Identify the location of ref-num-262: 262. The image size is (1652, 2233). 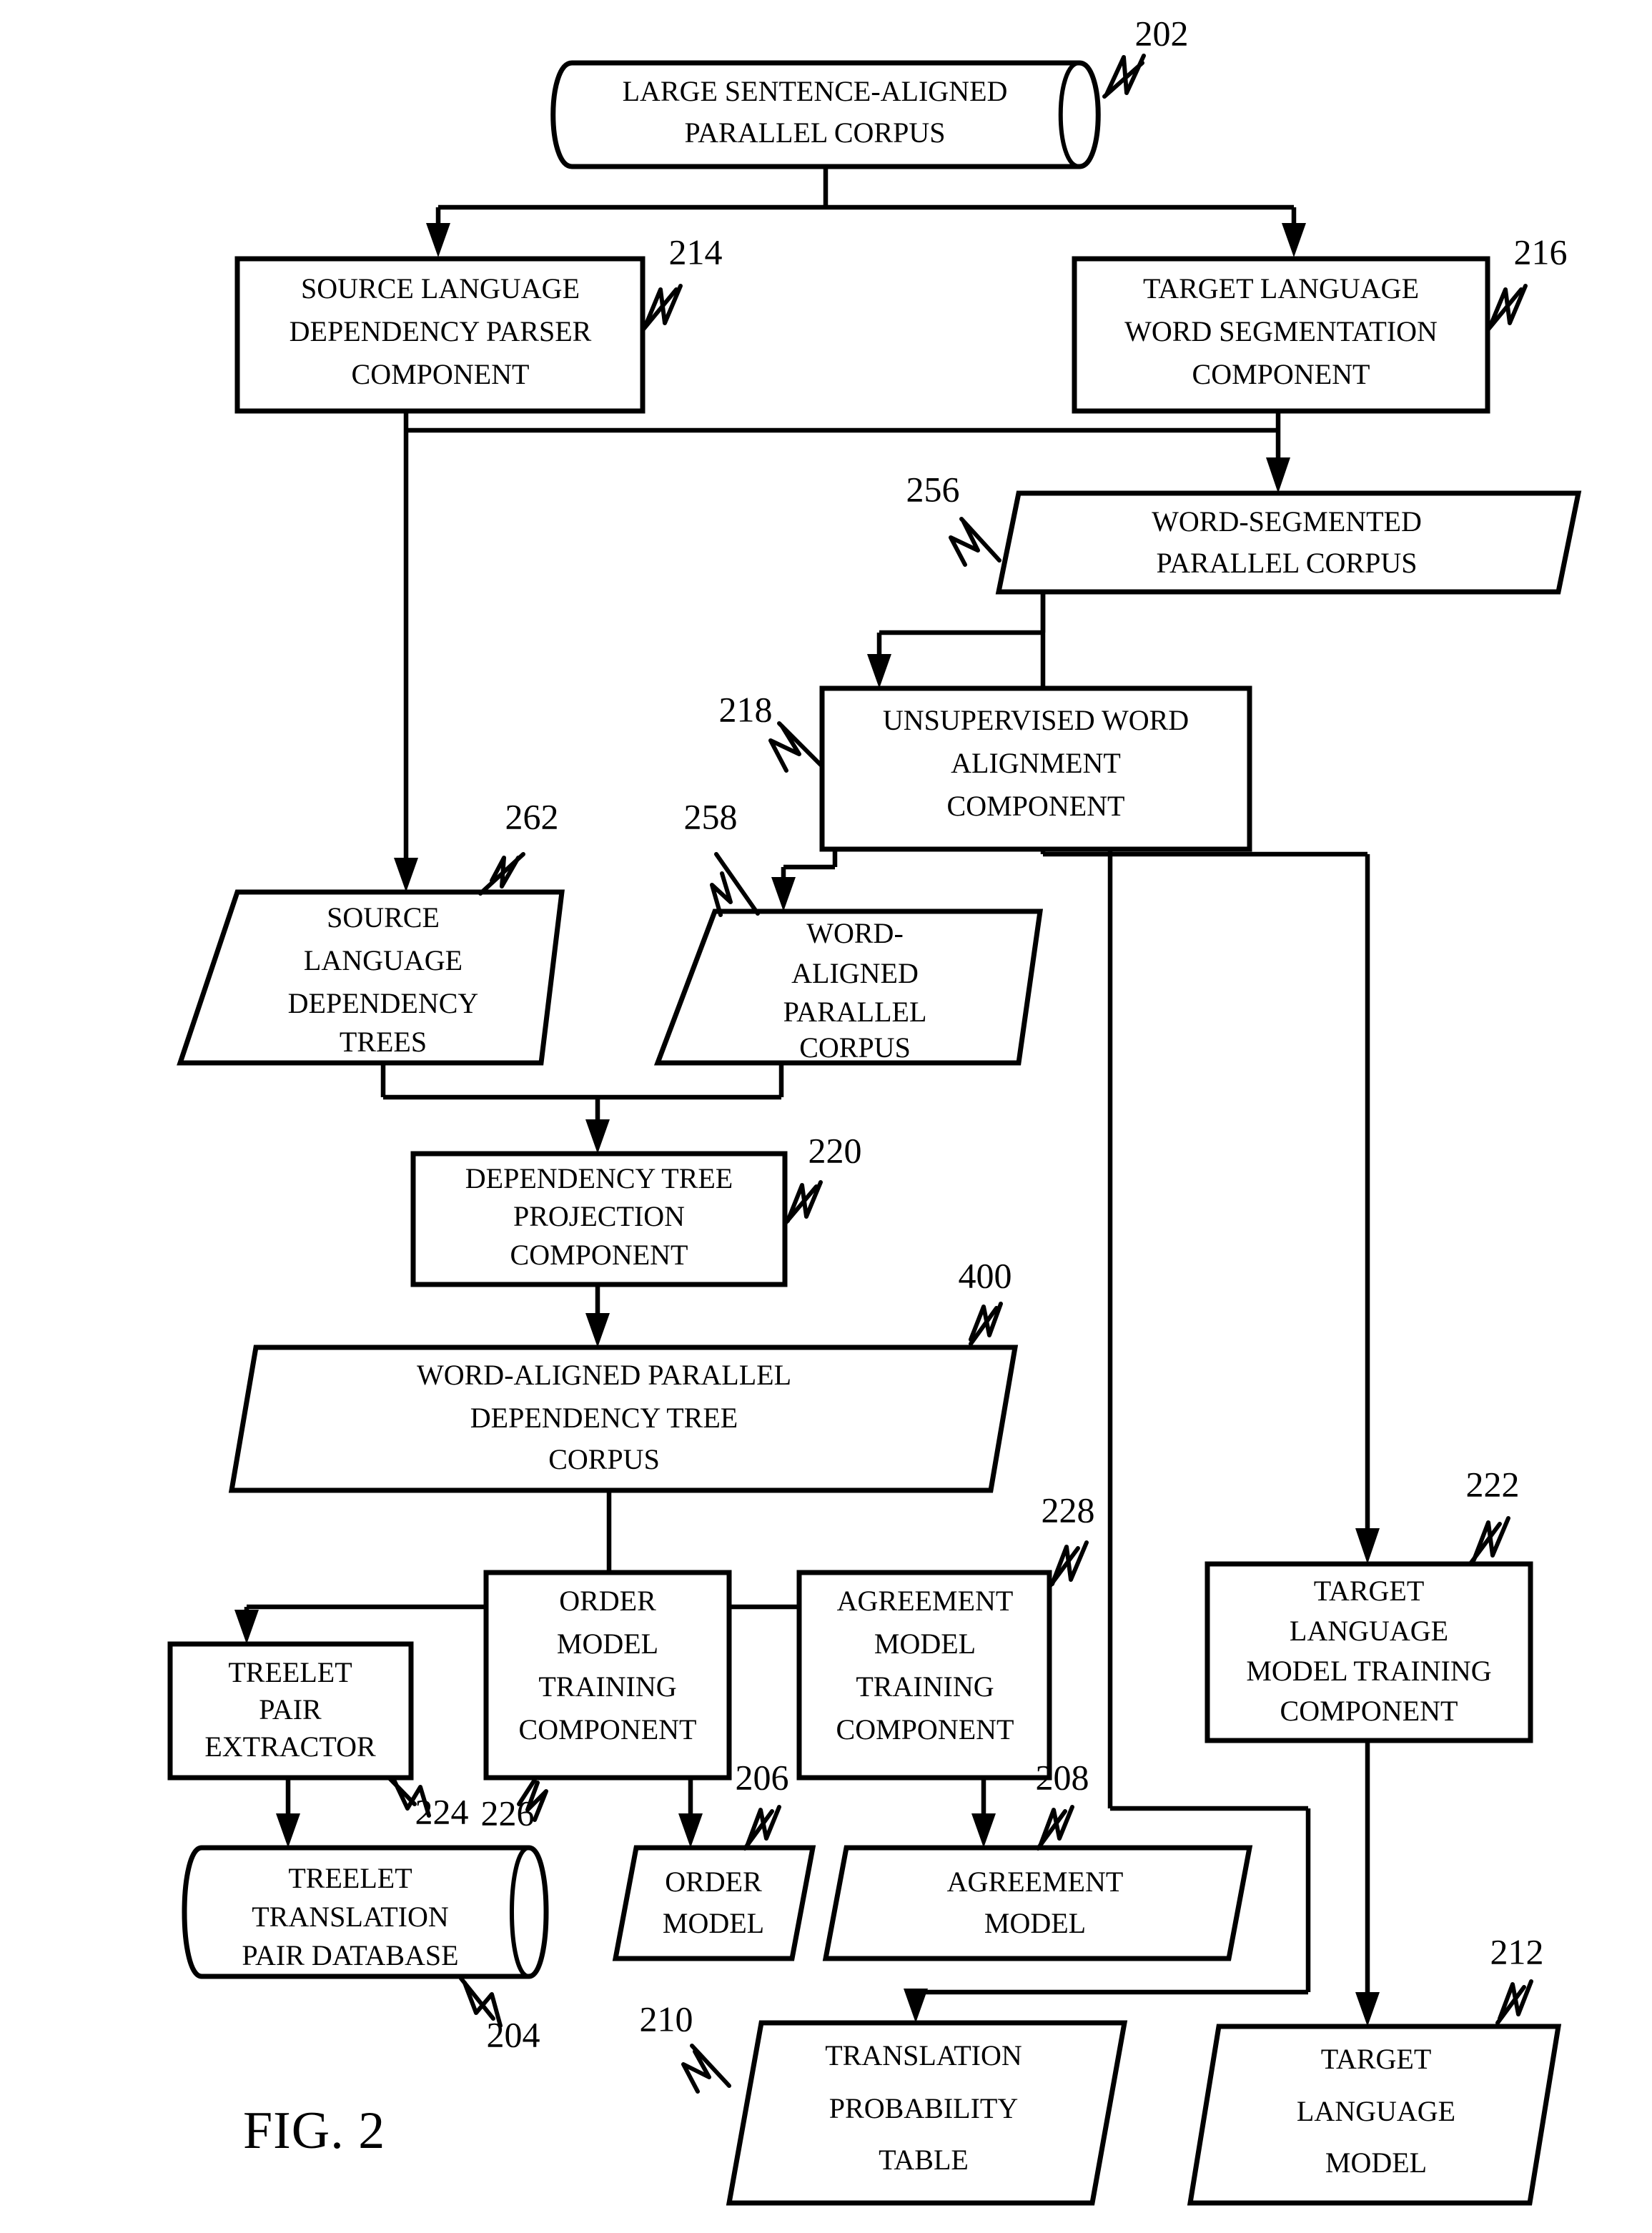
(532, 816).